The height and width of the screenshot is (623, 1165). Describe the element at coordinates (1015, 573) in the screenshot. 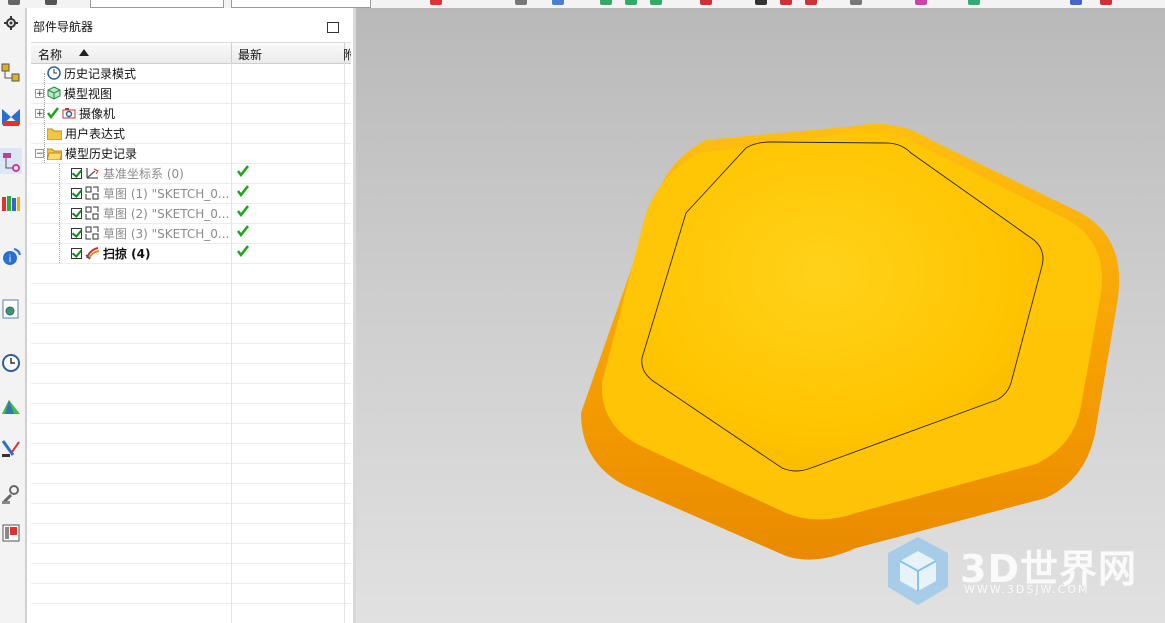

I see `watermark: 3D世界网 WWW.3DSJW.COM` at that location.